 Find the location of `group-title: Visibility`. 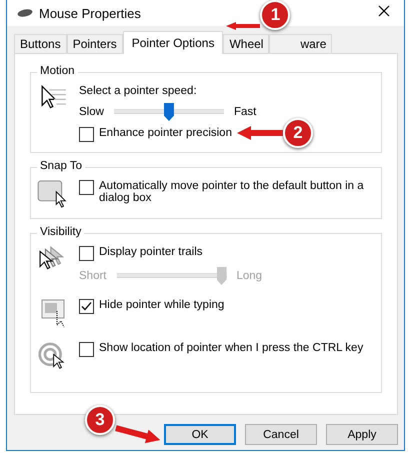

group-title: Visibility is located at coordinates (60, 232).